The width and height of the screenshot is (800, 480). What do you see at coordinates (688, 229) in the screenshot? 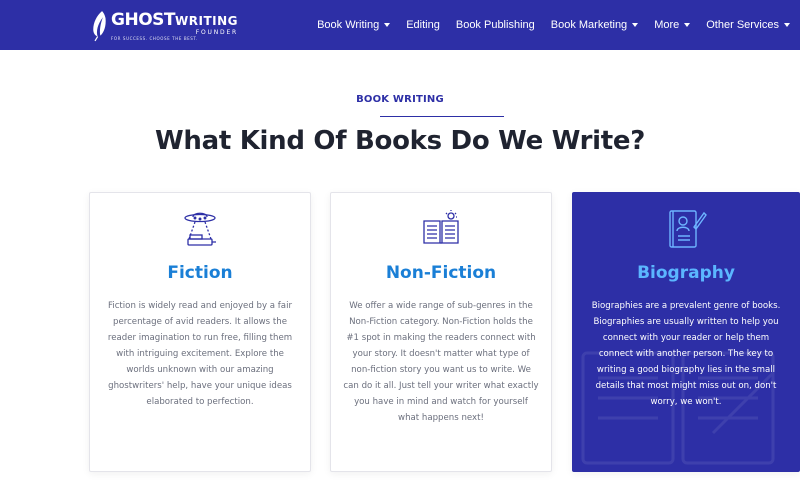
I see `biography-book-icon` at bounding box center [688, 229].